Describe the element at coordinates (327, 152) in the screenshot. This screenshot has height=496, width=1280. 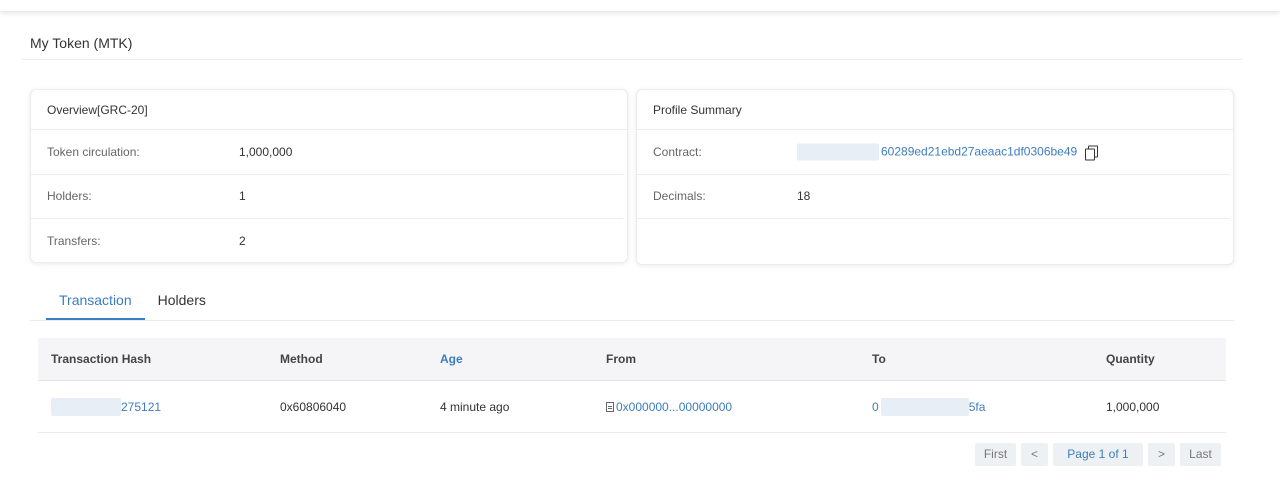
I see `overview-row-circulation: Token circulation: 1,000,000` at that location.